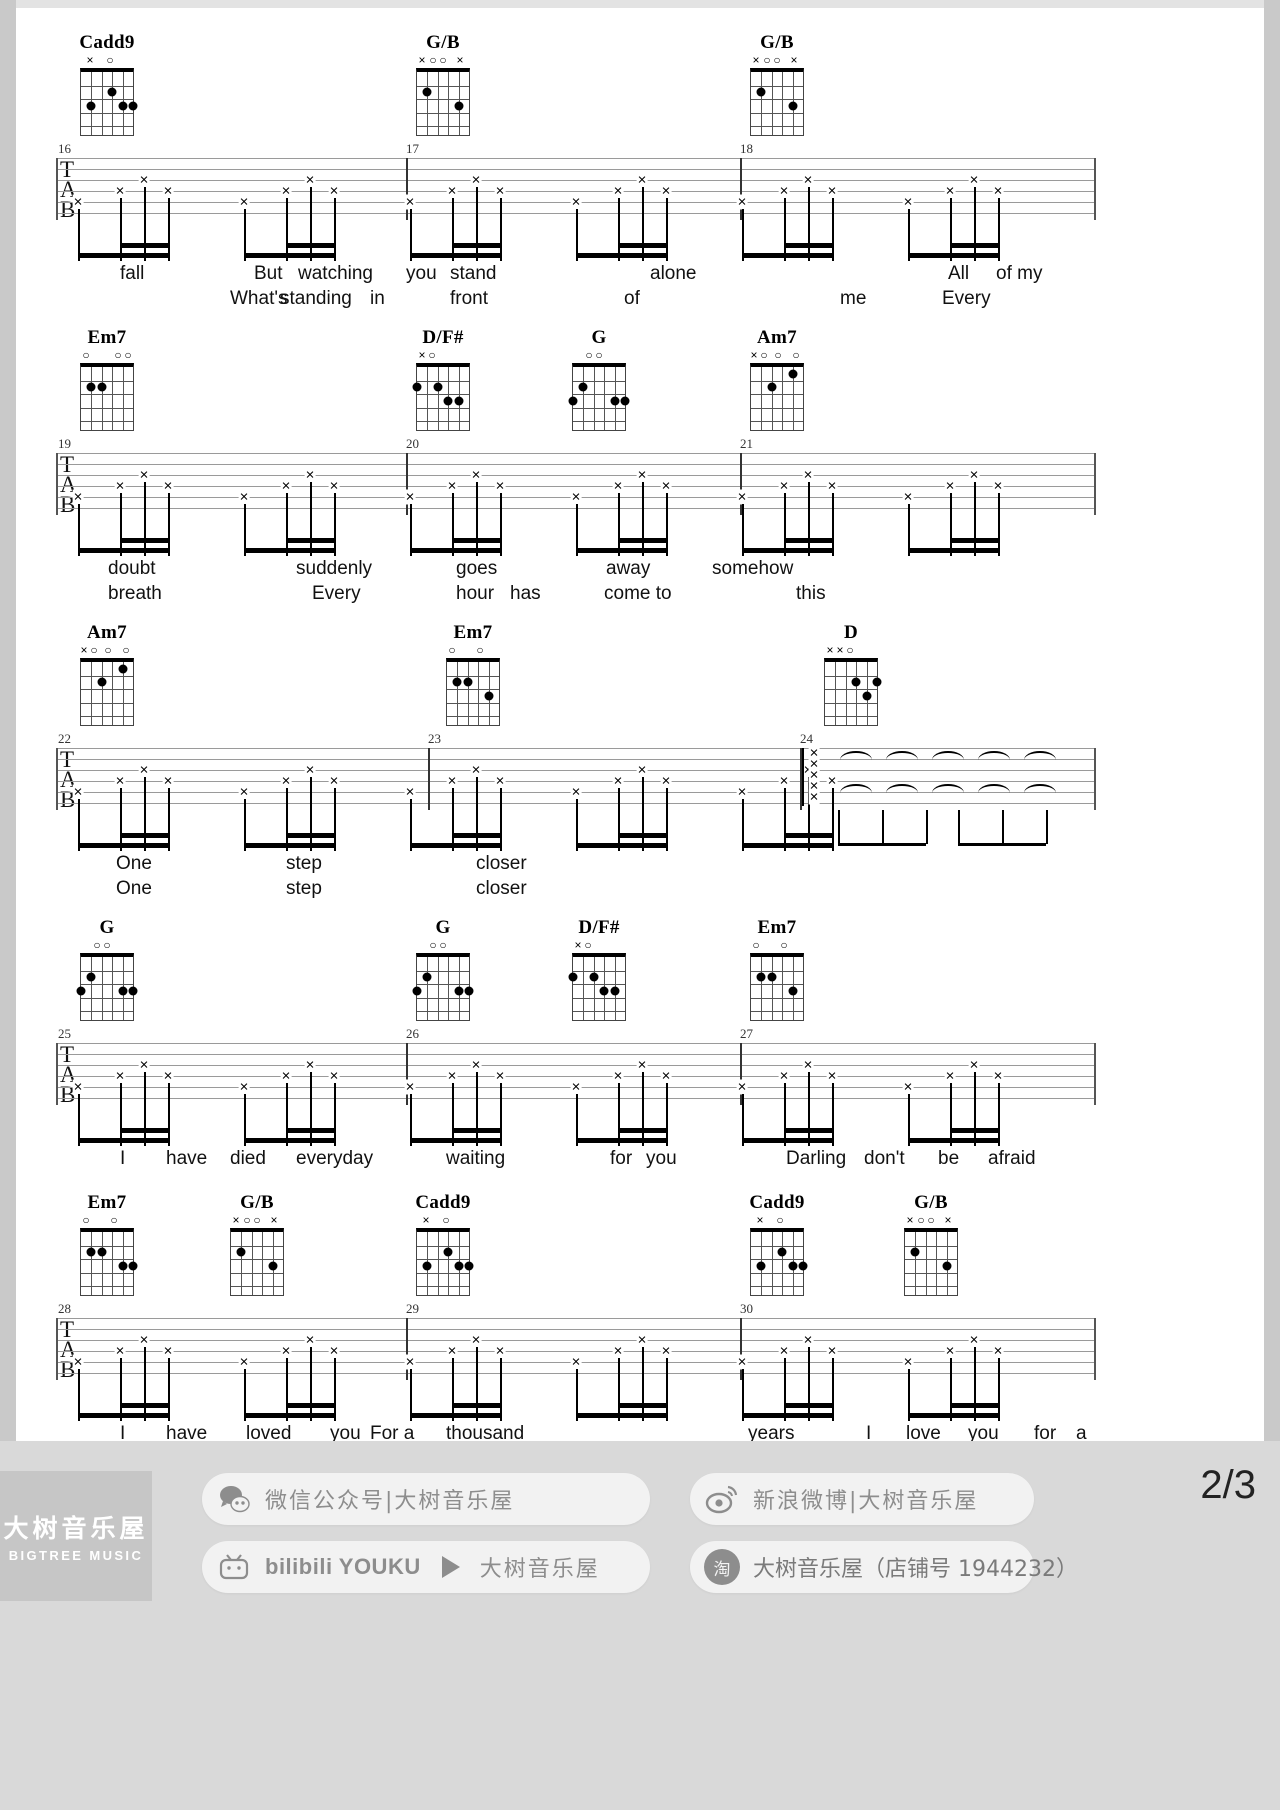 The height and width of the screenshot is (1810, 1280). What do you see at coordinates (525, 593) in the screenshot?
I see `lyric-word: has` at bounding box center [525, 593].